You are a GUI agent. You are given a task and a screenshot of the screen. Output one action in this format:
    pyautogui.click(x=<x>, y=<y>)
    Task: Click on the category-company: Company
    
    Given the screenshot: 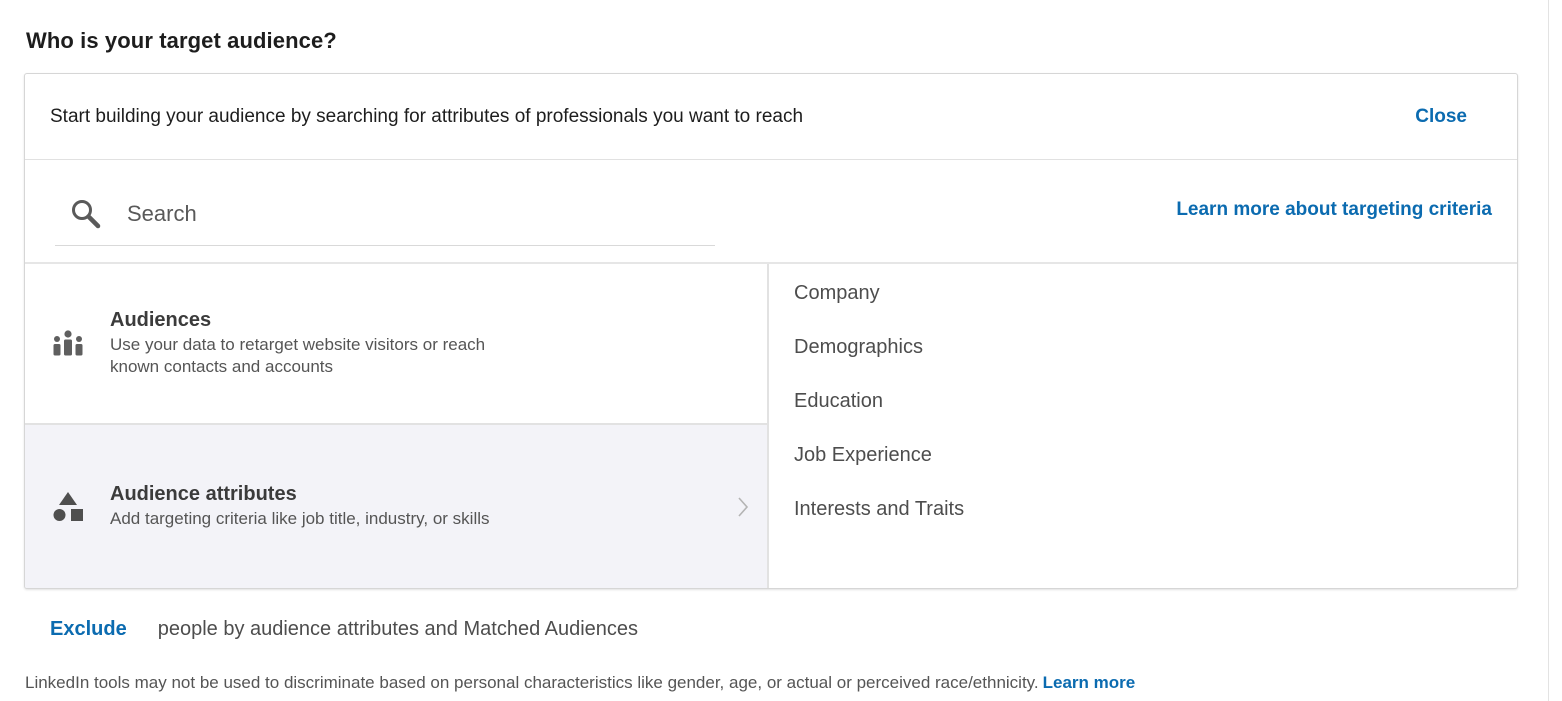 What is the action you would take?
    pyautogui.click(x=1155, y=307)
    